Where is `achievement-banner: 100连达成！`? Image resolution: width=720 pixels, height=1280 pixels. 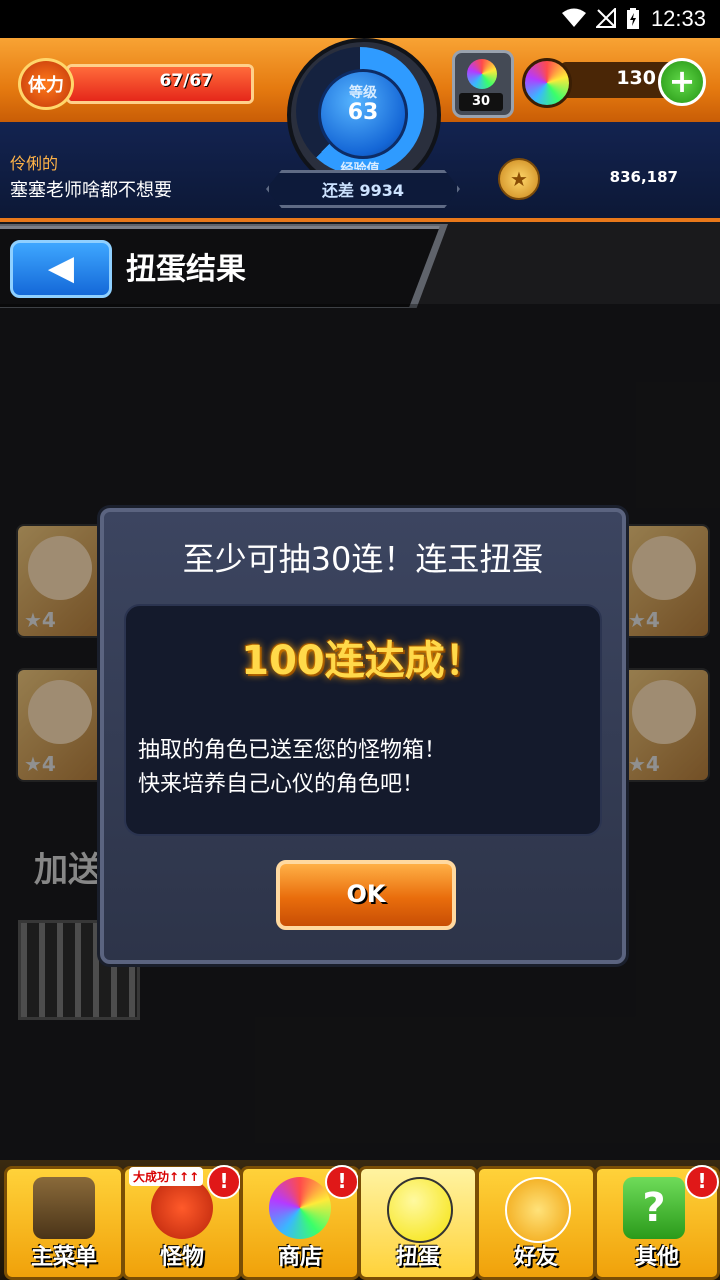
achievement-banner: 100连达成！ is located at coordinates (363, 661).